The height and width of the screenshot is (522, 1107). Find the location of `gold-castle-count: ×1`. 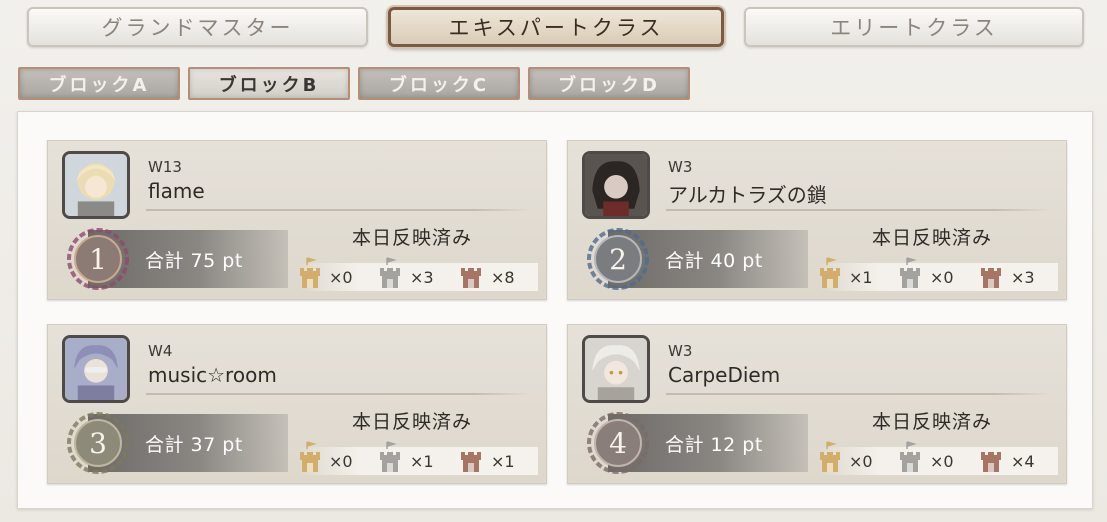

gold-castle-count: ×1 is located at coordinates (861, 277).